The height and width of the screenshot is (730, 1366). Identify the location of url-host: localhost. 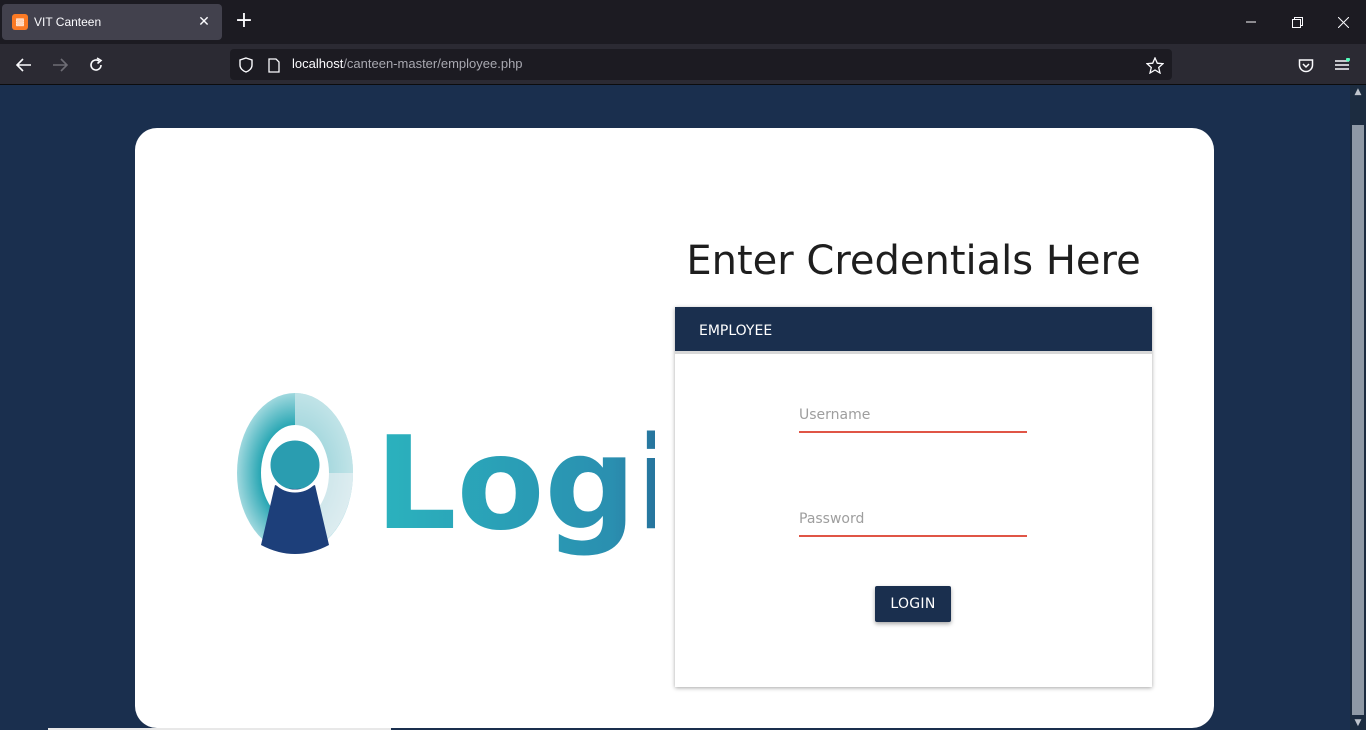
(318, 63).